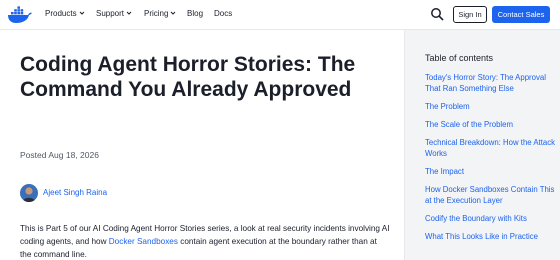 The height and width of the screenshot is (260, 560). What do you see at coordinates (156, 13) in the screenshot?
I see `nav-pricing-label: Pricing` at bounding box center [156, 13].